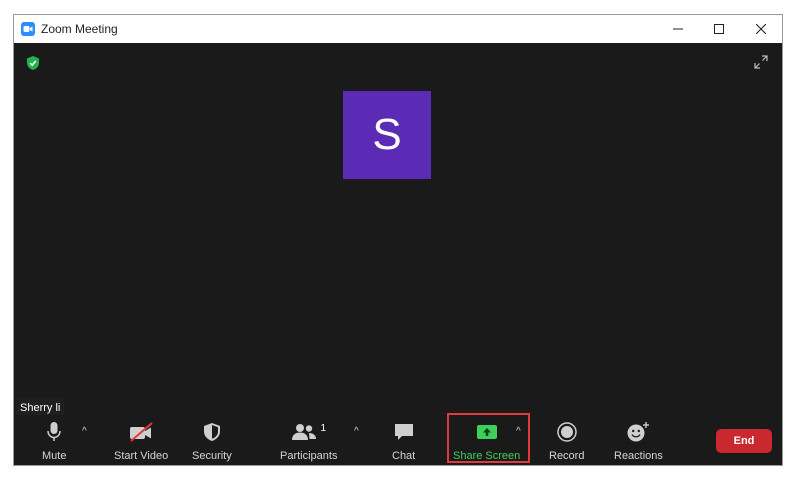 This screenshot has width=800, height=480. What do you see at coordinates (486, 432) in the screenshot?
I see `share-screen-icon` at bounding box center [486, 432].